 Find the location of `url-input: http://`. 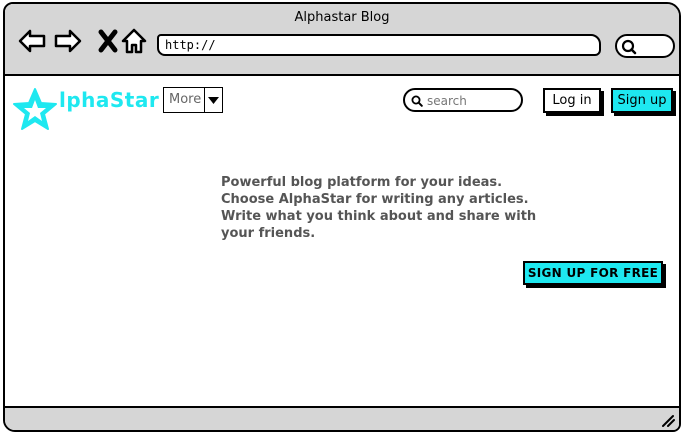

url-input: http:// is located at coordinates (379, 45).